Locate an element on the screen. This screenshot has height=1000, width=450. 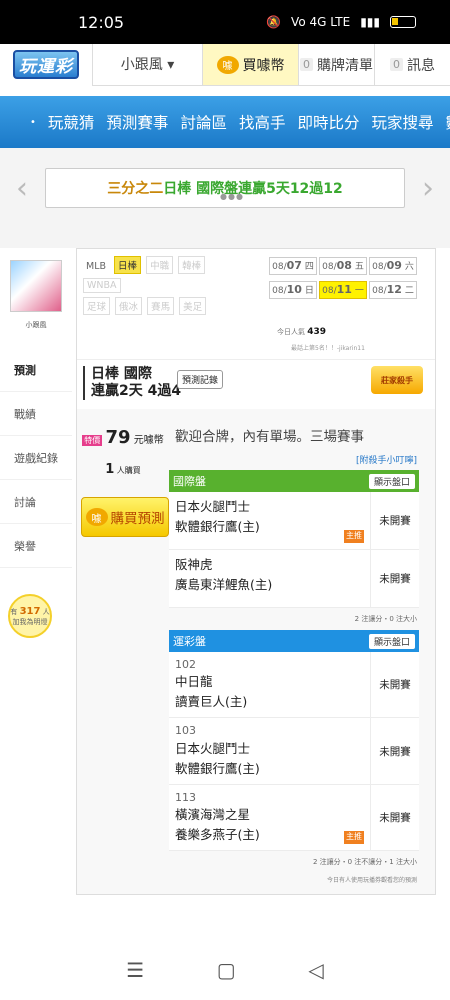
bulb-count-line: 有 317 人 is located at coordinates (30, 611).